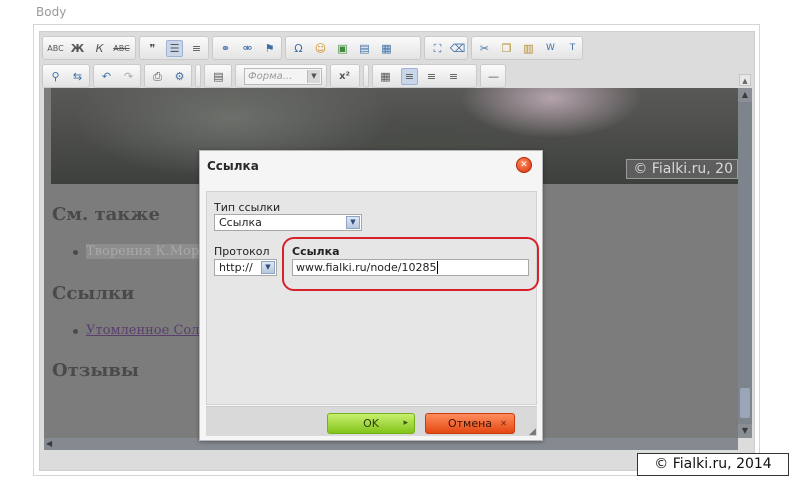 This screenshot has height=483, width=800. What do you see at coordinates (168, 76) in the screenshot?
I see `toolbar-group-document: ⎙ ⚙` at bounding box center [168, 76].